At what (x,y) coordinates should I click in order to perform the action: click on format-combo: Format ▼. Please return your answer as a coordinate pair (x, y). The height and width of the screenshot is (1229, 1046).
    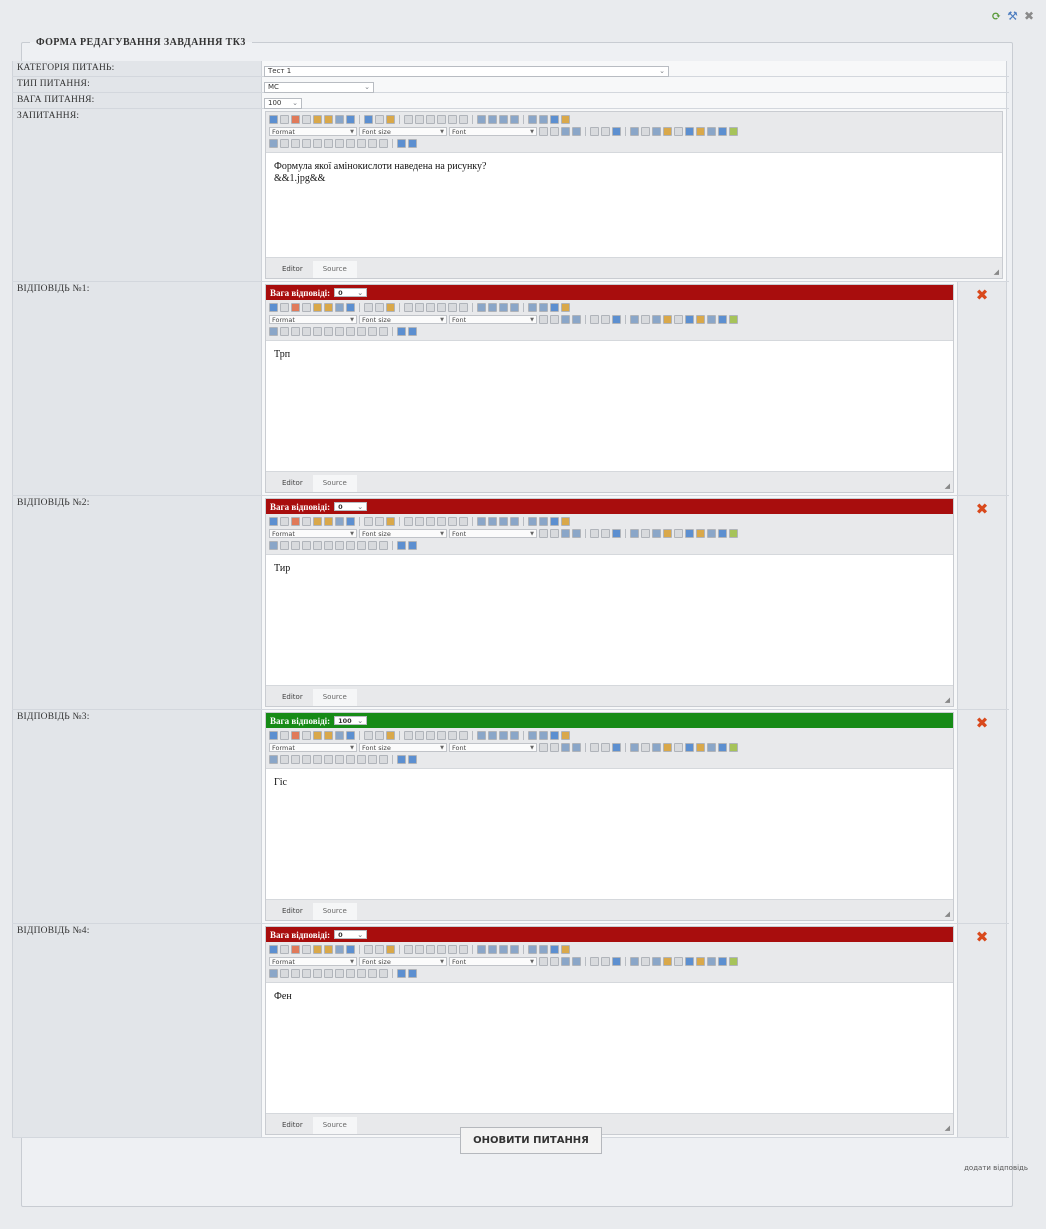
    Looking at the image, I should click on (313, 131).